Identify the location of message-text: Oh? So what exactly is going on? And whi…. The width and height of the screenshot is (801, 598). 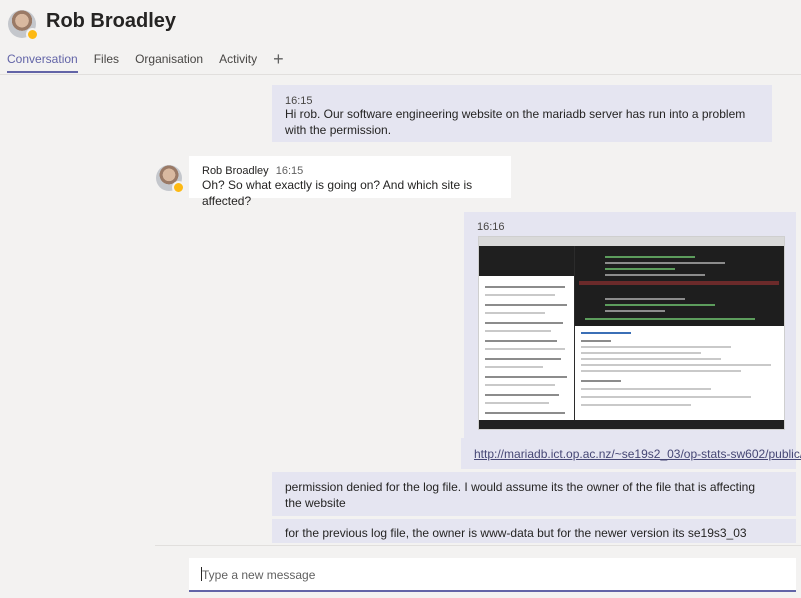
(337, 193).